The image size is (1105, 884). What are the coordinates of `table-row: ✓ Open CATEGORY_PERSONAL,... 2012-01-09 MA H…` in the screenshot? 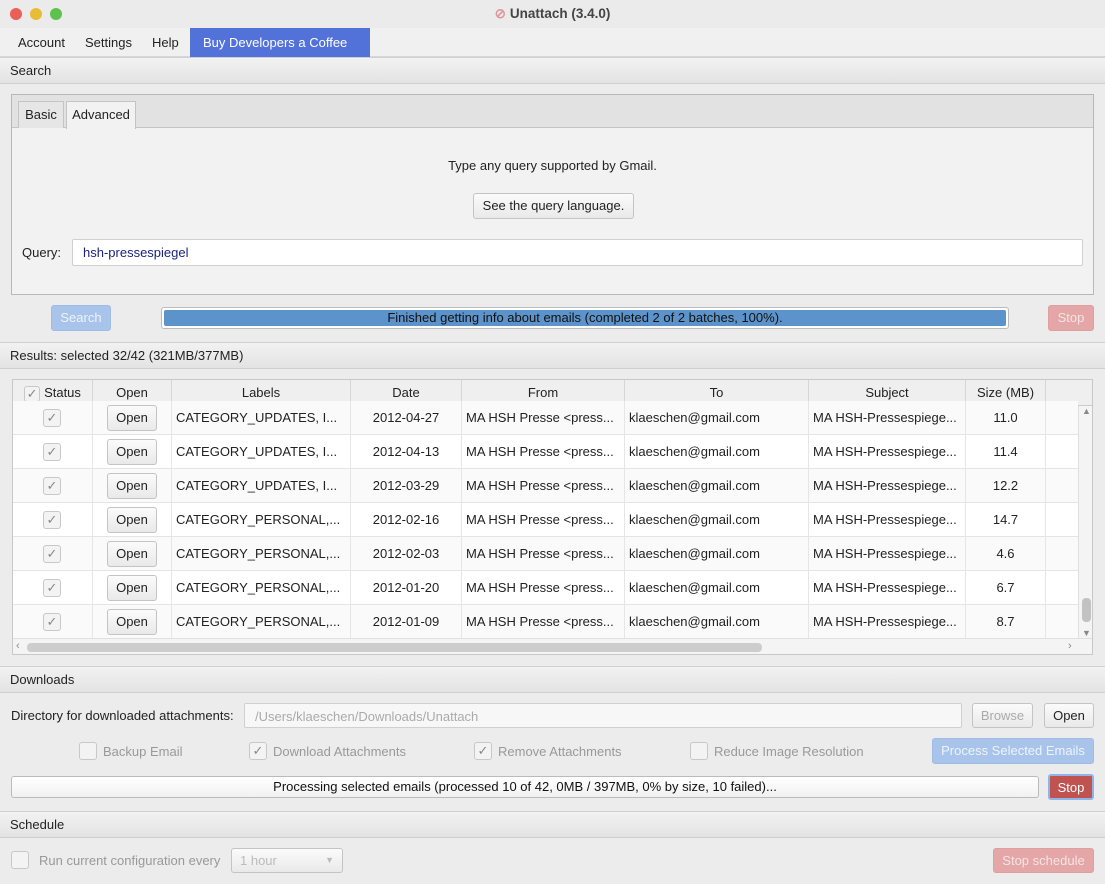 It's located at (545, 622).